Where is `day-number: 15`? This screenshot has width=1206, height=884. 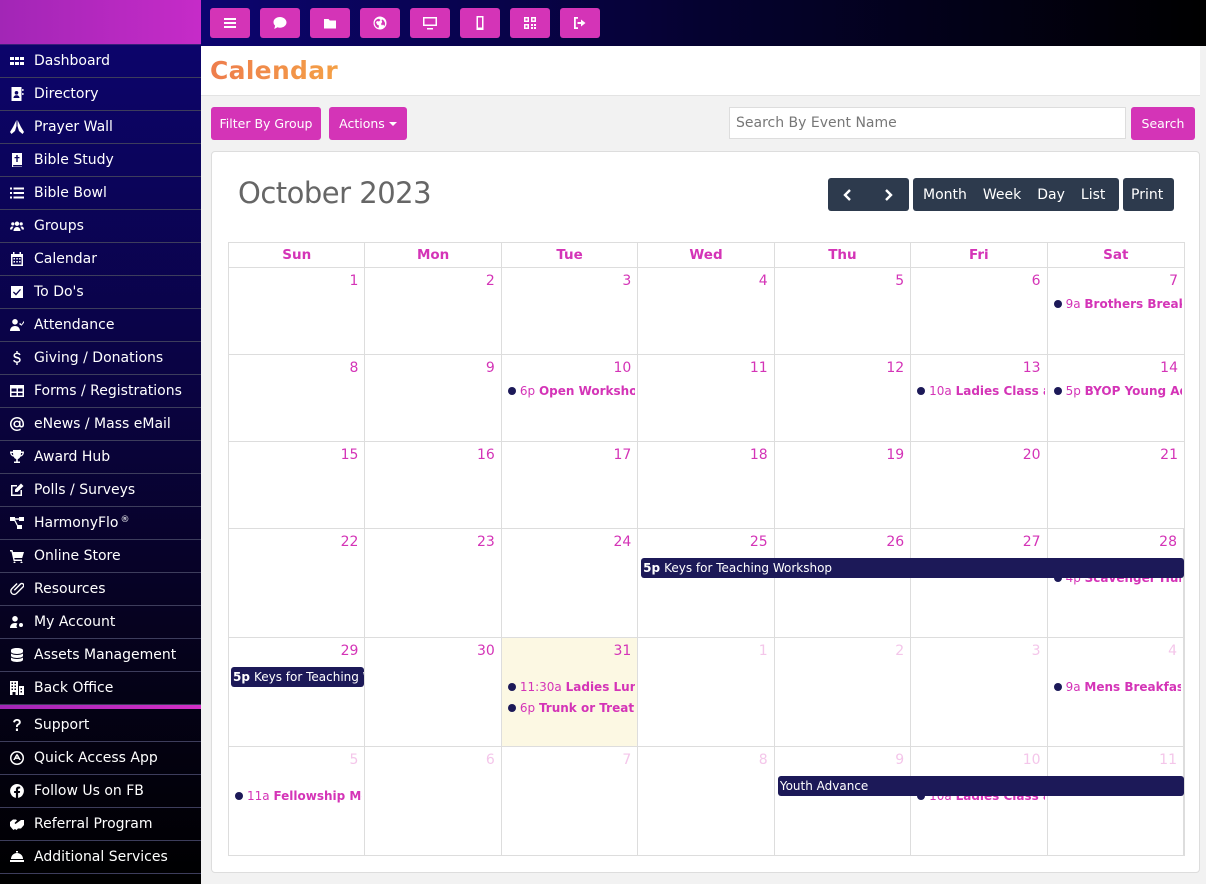
day-number: 15 is located at coordinates (350, 455).